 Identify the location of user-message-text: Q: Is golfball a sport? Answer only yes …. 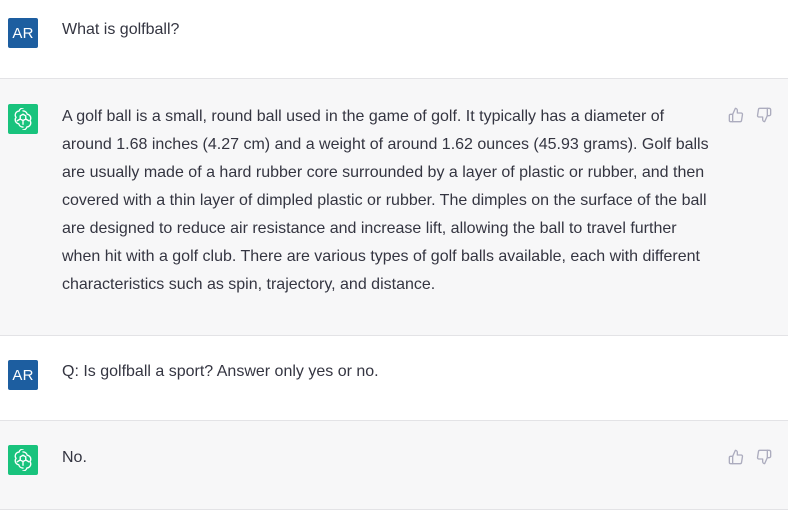
(220, 371).